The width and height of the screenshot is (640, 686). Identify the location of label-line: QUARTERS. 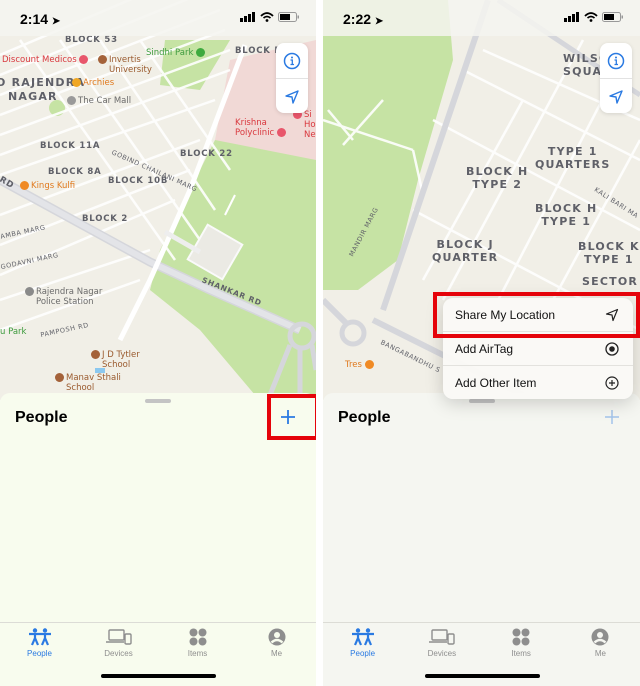
(573, 164).